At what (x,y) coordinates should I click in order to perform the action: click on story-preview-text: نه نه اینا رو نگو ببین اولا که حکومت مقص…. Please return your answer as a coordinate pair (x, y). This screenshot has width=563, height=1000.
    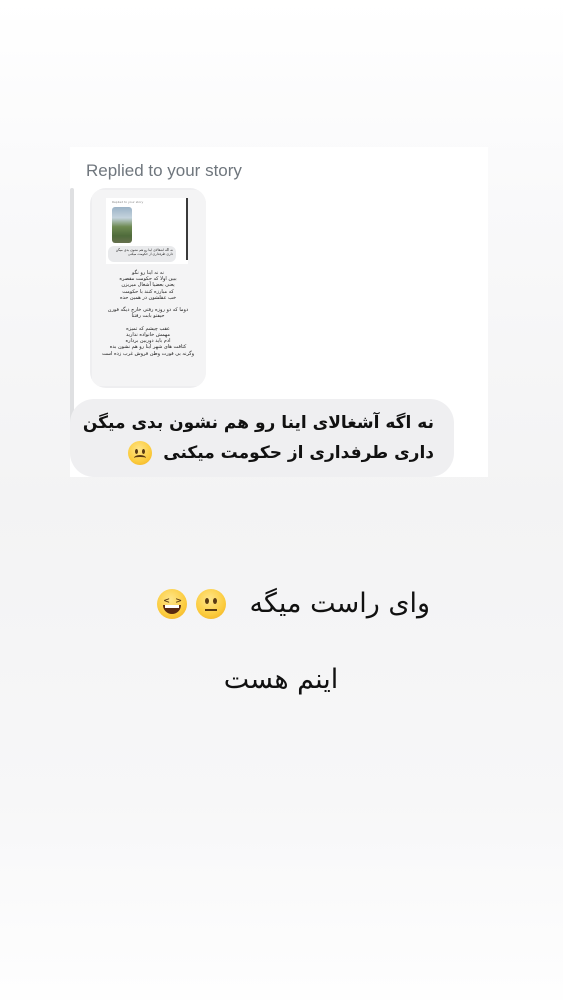
    Looking at the image, I should click on (148, 313).